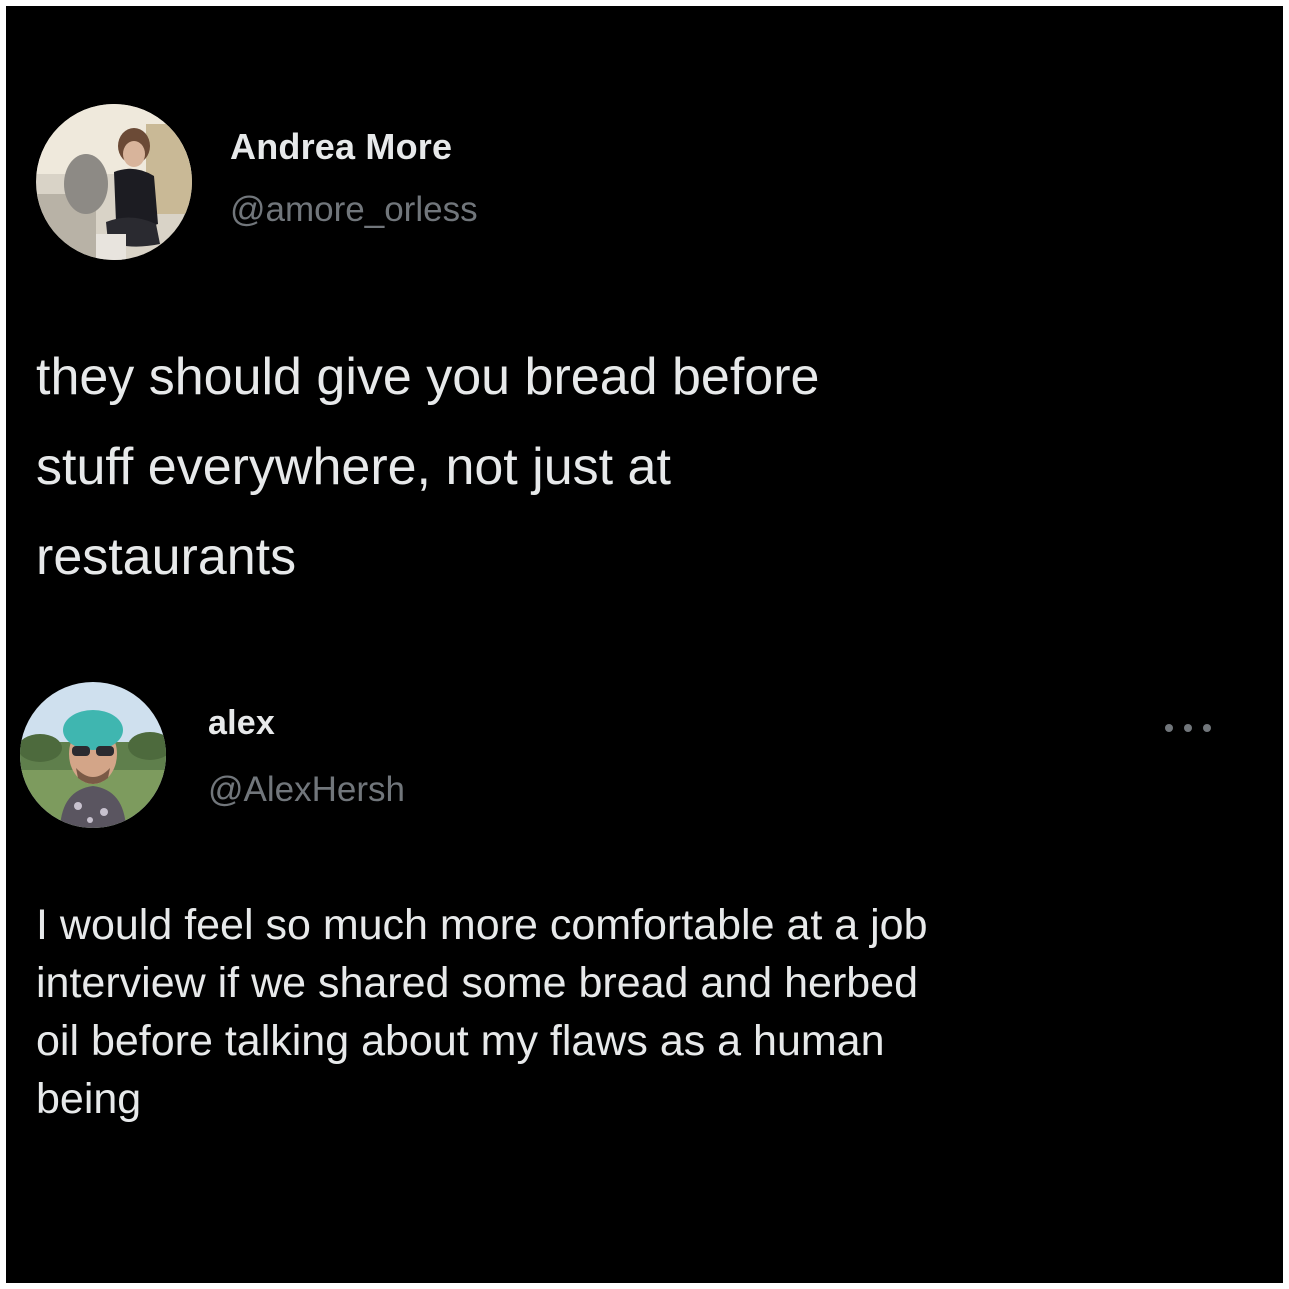  What do you see at coordinates (241, 723) in the screenshot?
I see `author-name: alex` at bounding box center [241, 723].